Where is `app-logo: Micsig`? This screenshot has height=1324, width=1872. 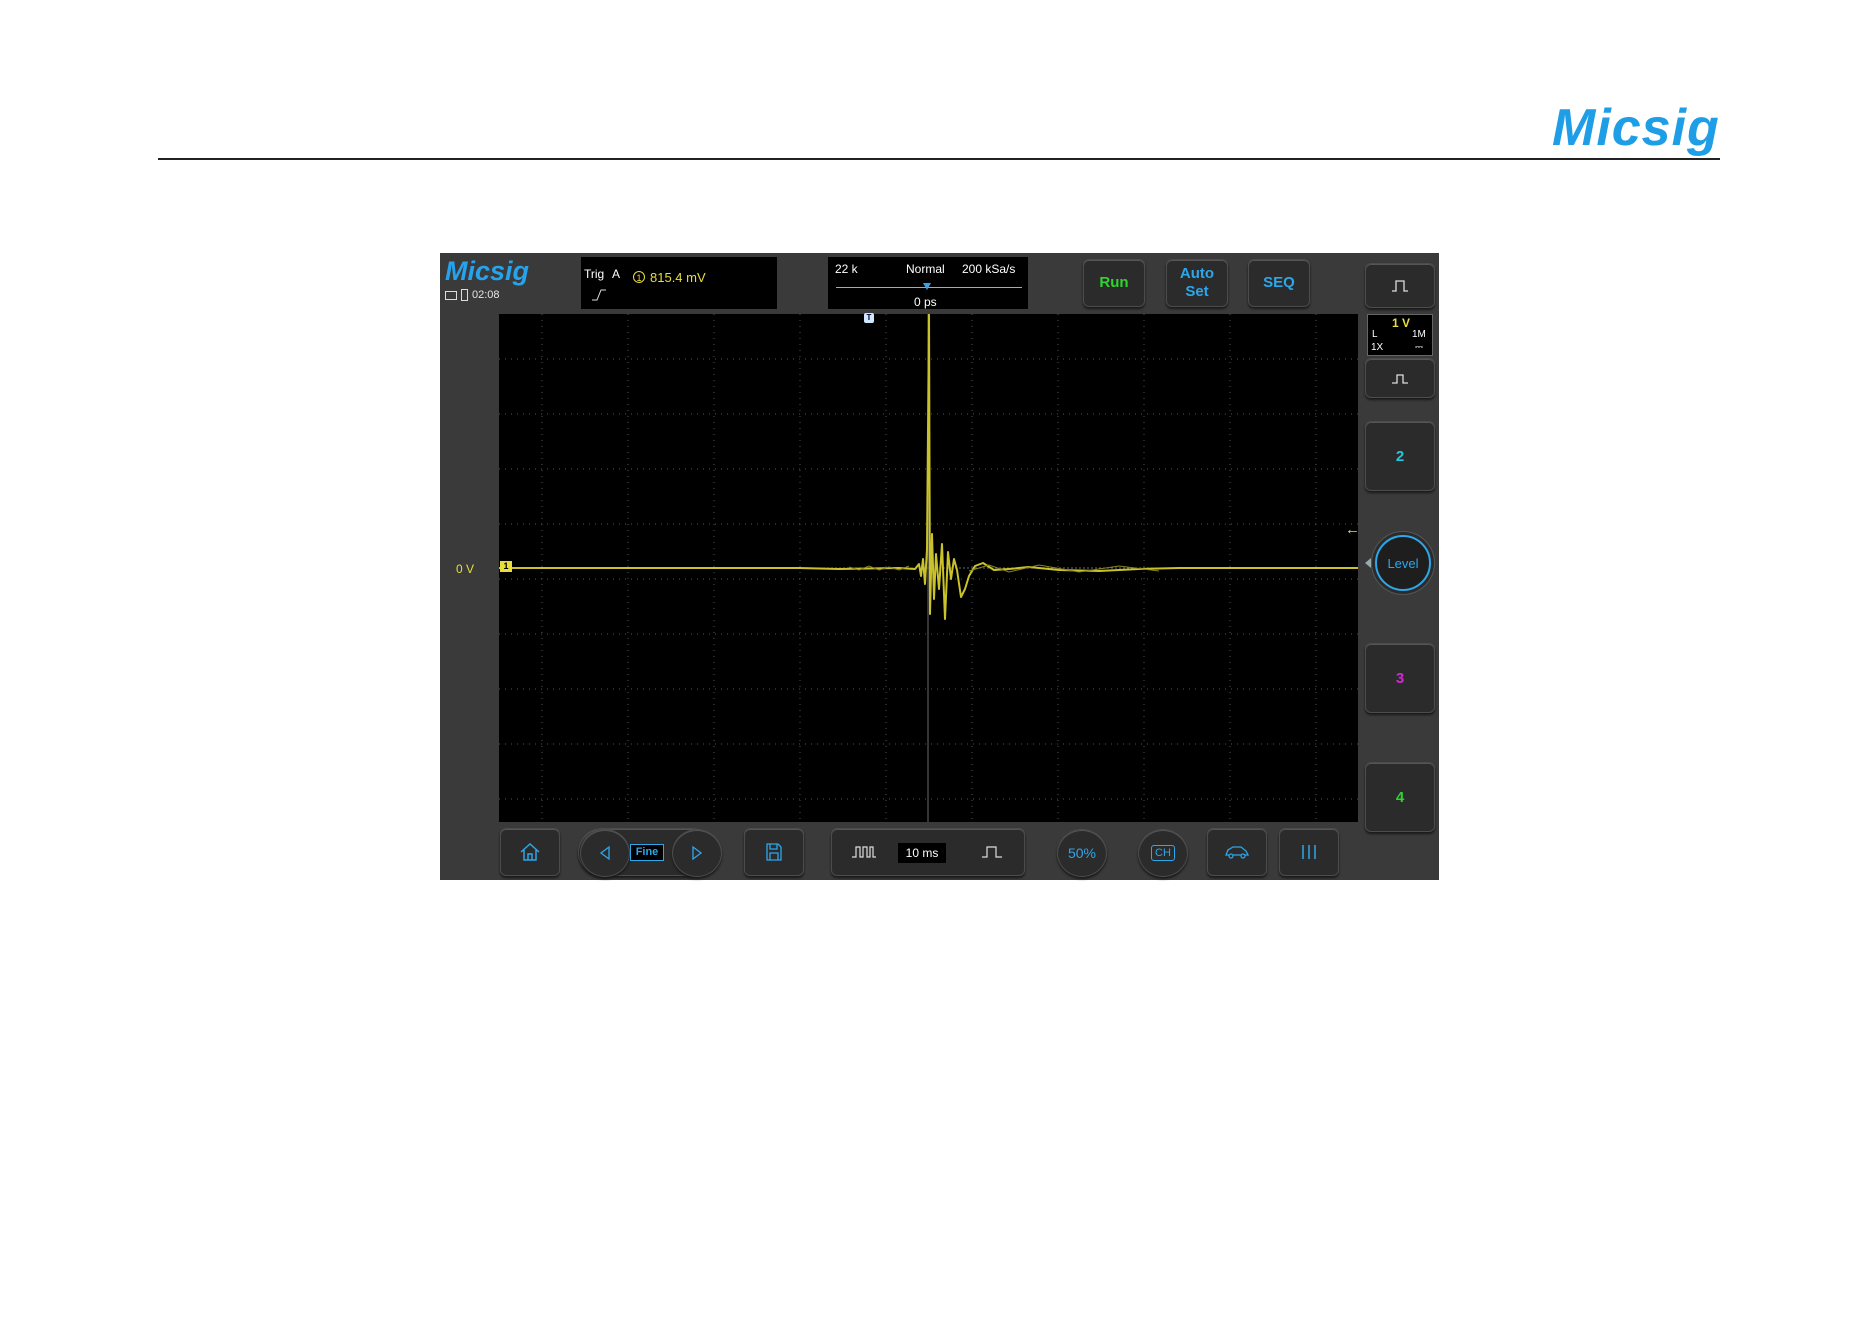
app-logo: Micsig is located at coordinates (487, 271).